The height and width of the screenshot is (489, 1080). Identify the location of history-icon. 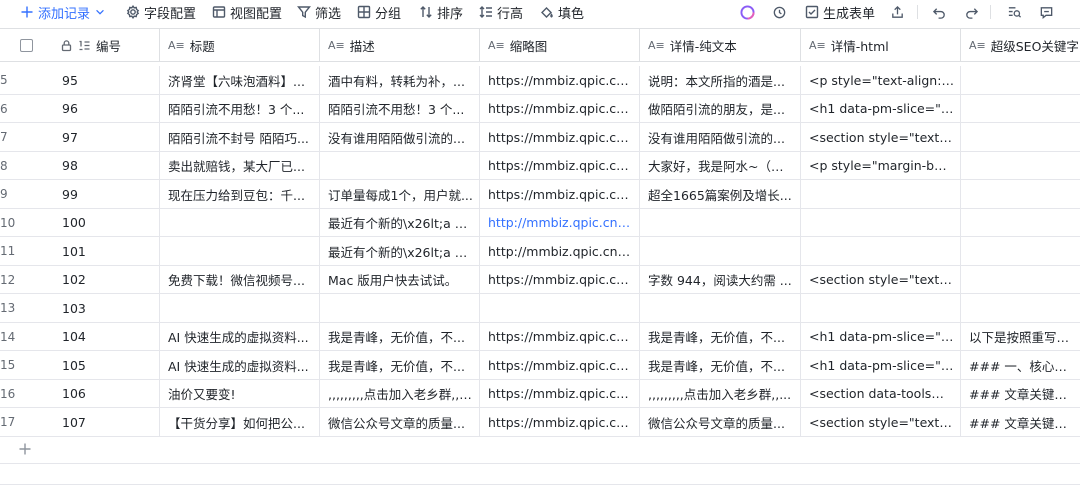
(779, 12).